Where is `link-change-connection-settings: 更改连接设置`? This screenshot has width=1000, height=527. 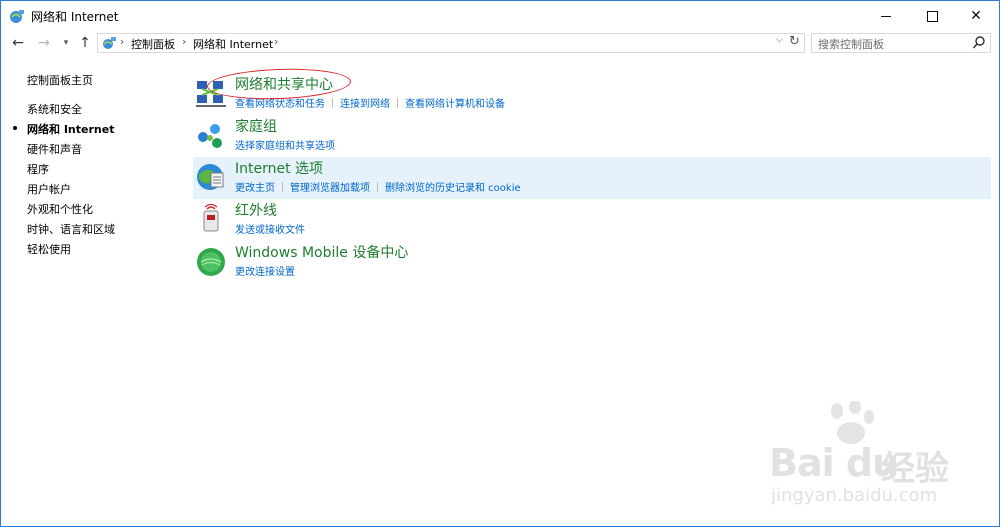
link-change-connection-settings: 更改连接设置 is located at coordinates (265, 272).